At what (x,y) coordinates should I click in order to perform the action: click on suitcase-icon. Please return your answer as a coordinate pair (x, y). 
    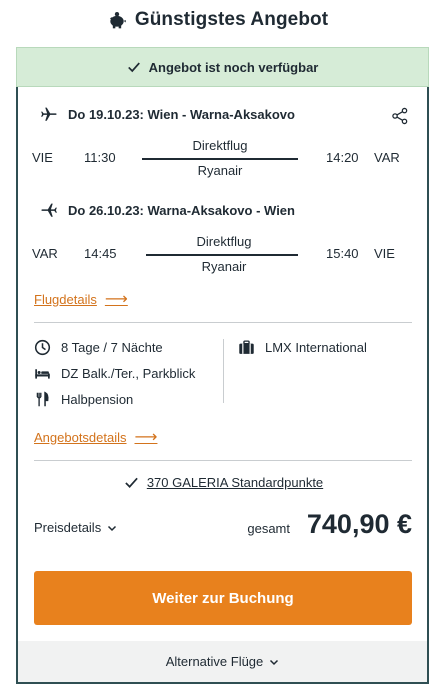
    Looking at the image, I should click on (246, 346).